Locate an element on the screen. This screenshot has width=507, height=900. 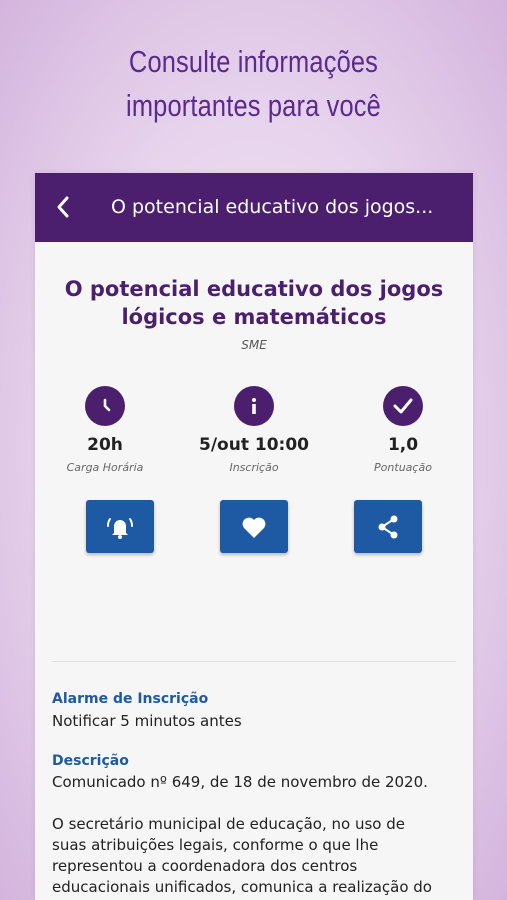
event-title-line-1: O potencial educativo dos jogos is located at coordinates (254, 289).